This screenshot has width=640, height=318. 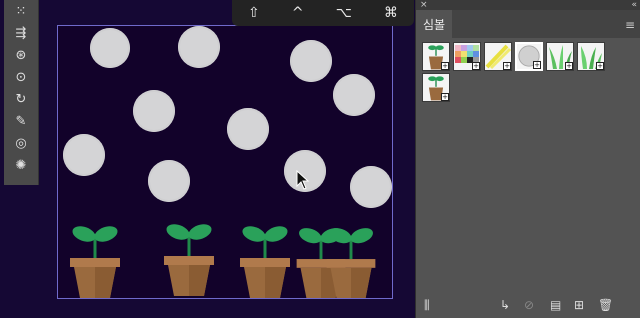 I want to click on symbol-libraries-icon: ⫼, so click(x=427, y=305).